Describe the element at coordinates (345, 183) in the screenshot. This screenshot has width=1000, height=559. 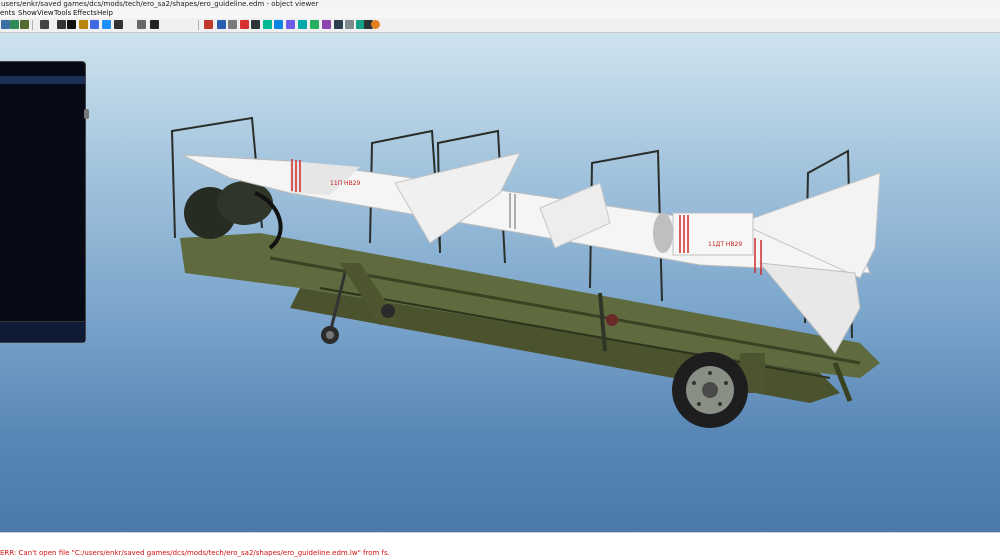
I see `missile-marking-front: 11П НВ29` at that location.